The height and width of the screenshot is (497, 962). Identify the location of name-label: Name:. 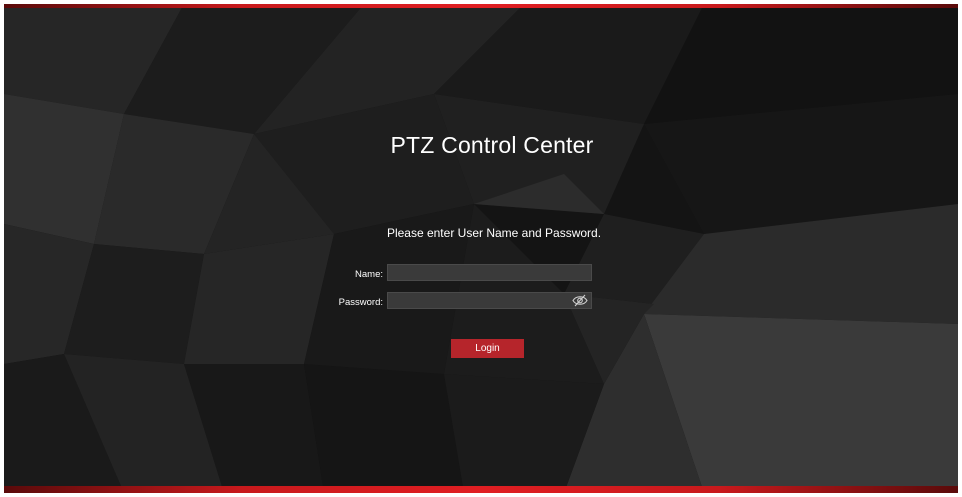
(369, 274).